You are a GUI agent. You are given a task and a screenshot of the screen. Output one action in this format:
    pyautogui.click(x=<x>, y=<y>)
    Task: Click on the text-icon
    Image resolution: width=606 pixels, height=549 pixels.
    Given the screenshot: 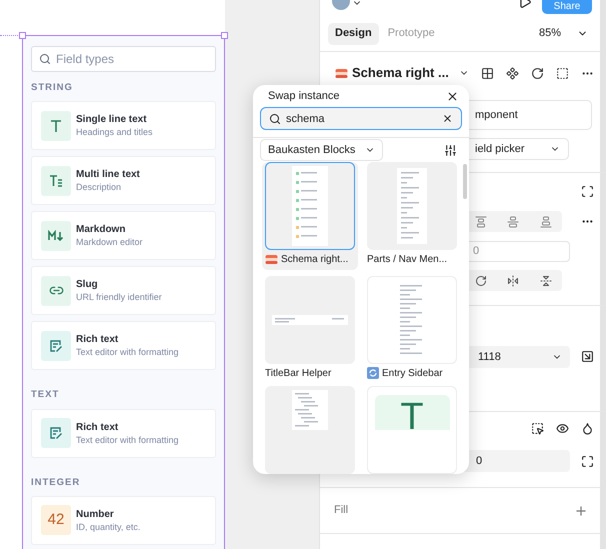 What is the action you would take?
    pyautogui.click(x=56, y=125)
    